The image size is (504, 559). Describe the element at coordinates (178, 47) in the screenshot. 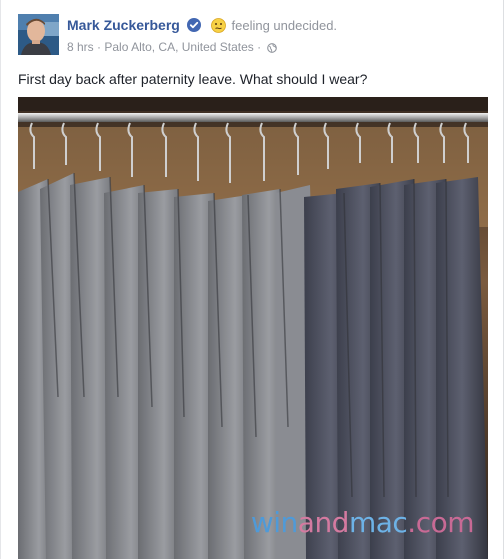

I see `post-location: Palo Alto, CA, United States` at that location.